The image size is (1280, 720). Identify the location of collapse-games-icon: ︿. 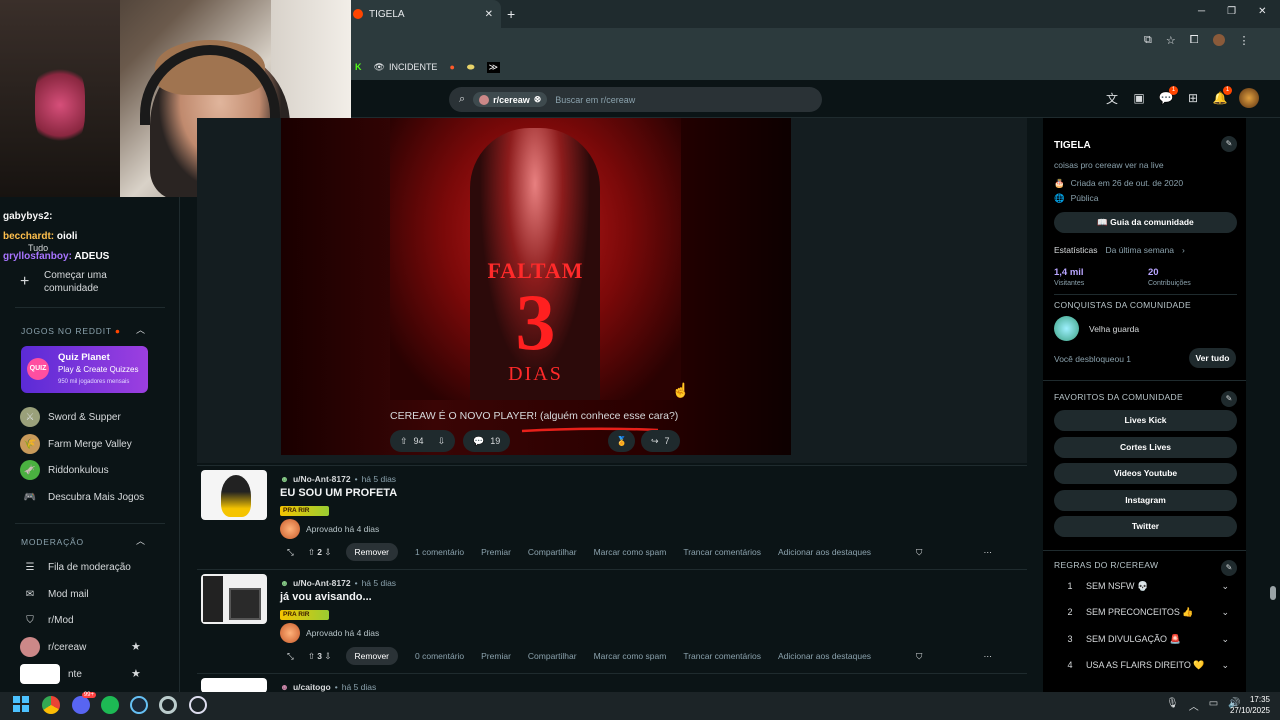
(140, 329).